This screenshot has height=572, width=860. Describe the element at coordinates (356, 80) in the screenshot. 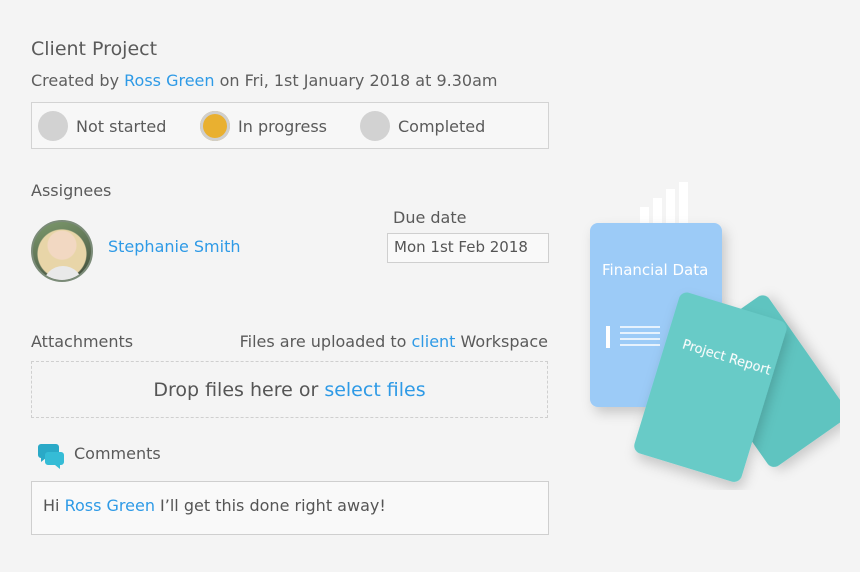

I see `created-suffix: on Fri, 1st January 2018 at 9.30am` at that location.